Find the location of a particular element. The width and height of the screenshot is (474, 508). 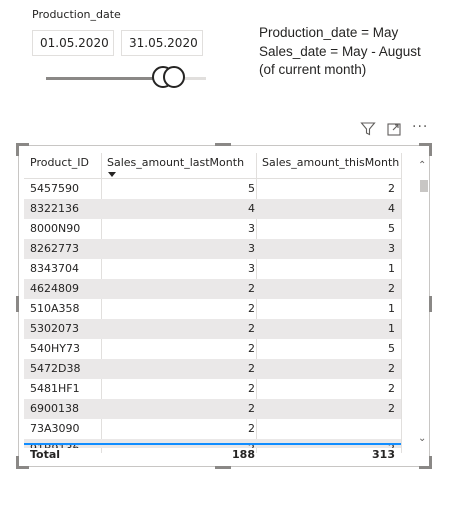

column-header-sales-last-month: Sales_amount_lastMonth is located at coordinates (175, 164).